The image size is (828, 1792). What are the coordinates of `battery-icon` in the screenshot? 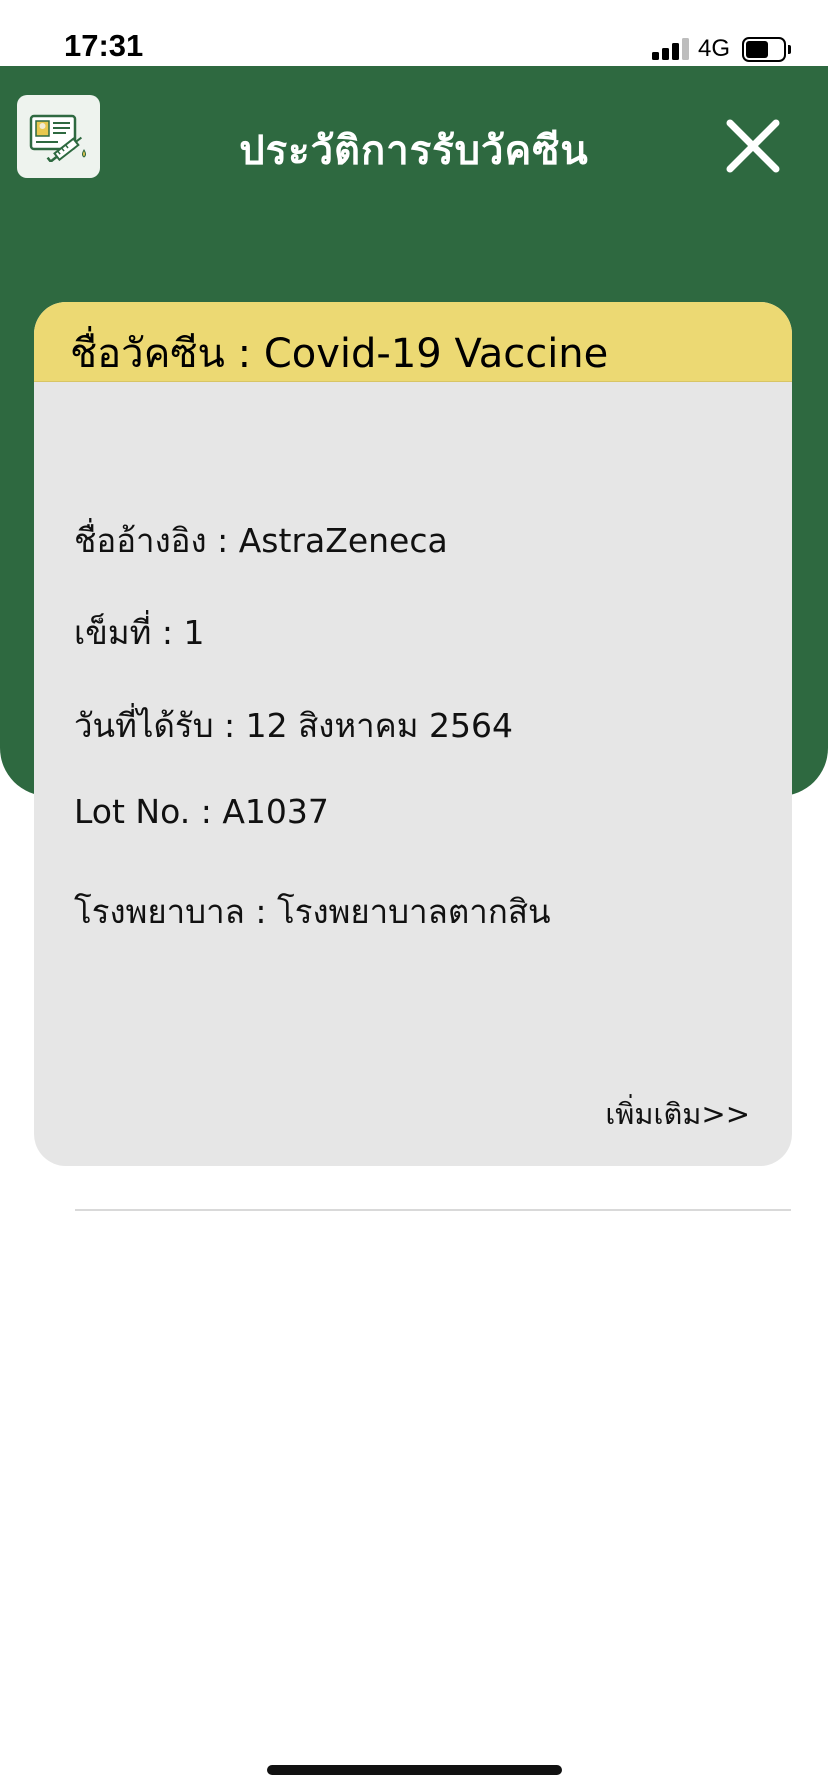 It's located at (767, 49).